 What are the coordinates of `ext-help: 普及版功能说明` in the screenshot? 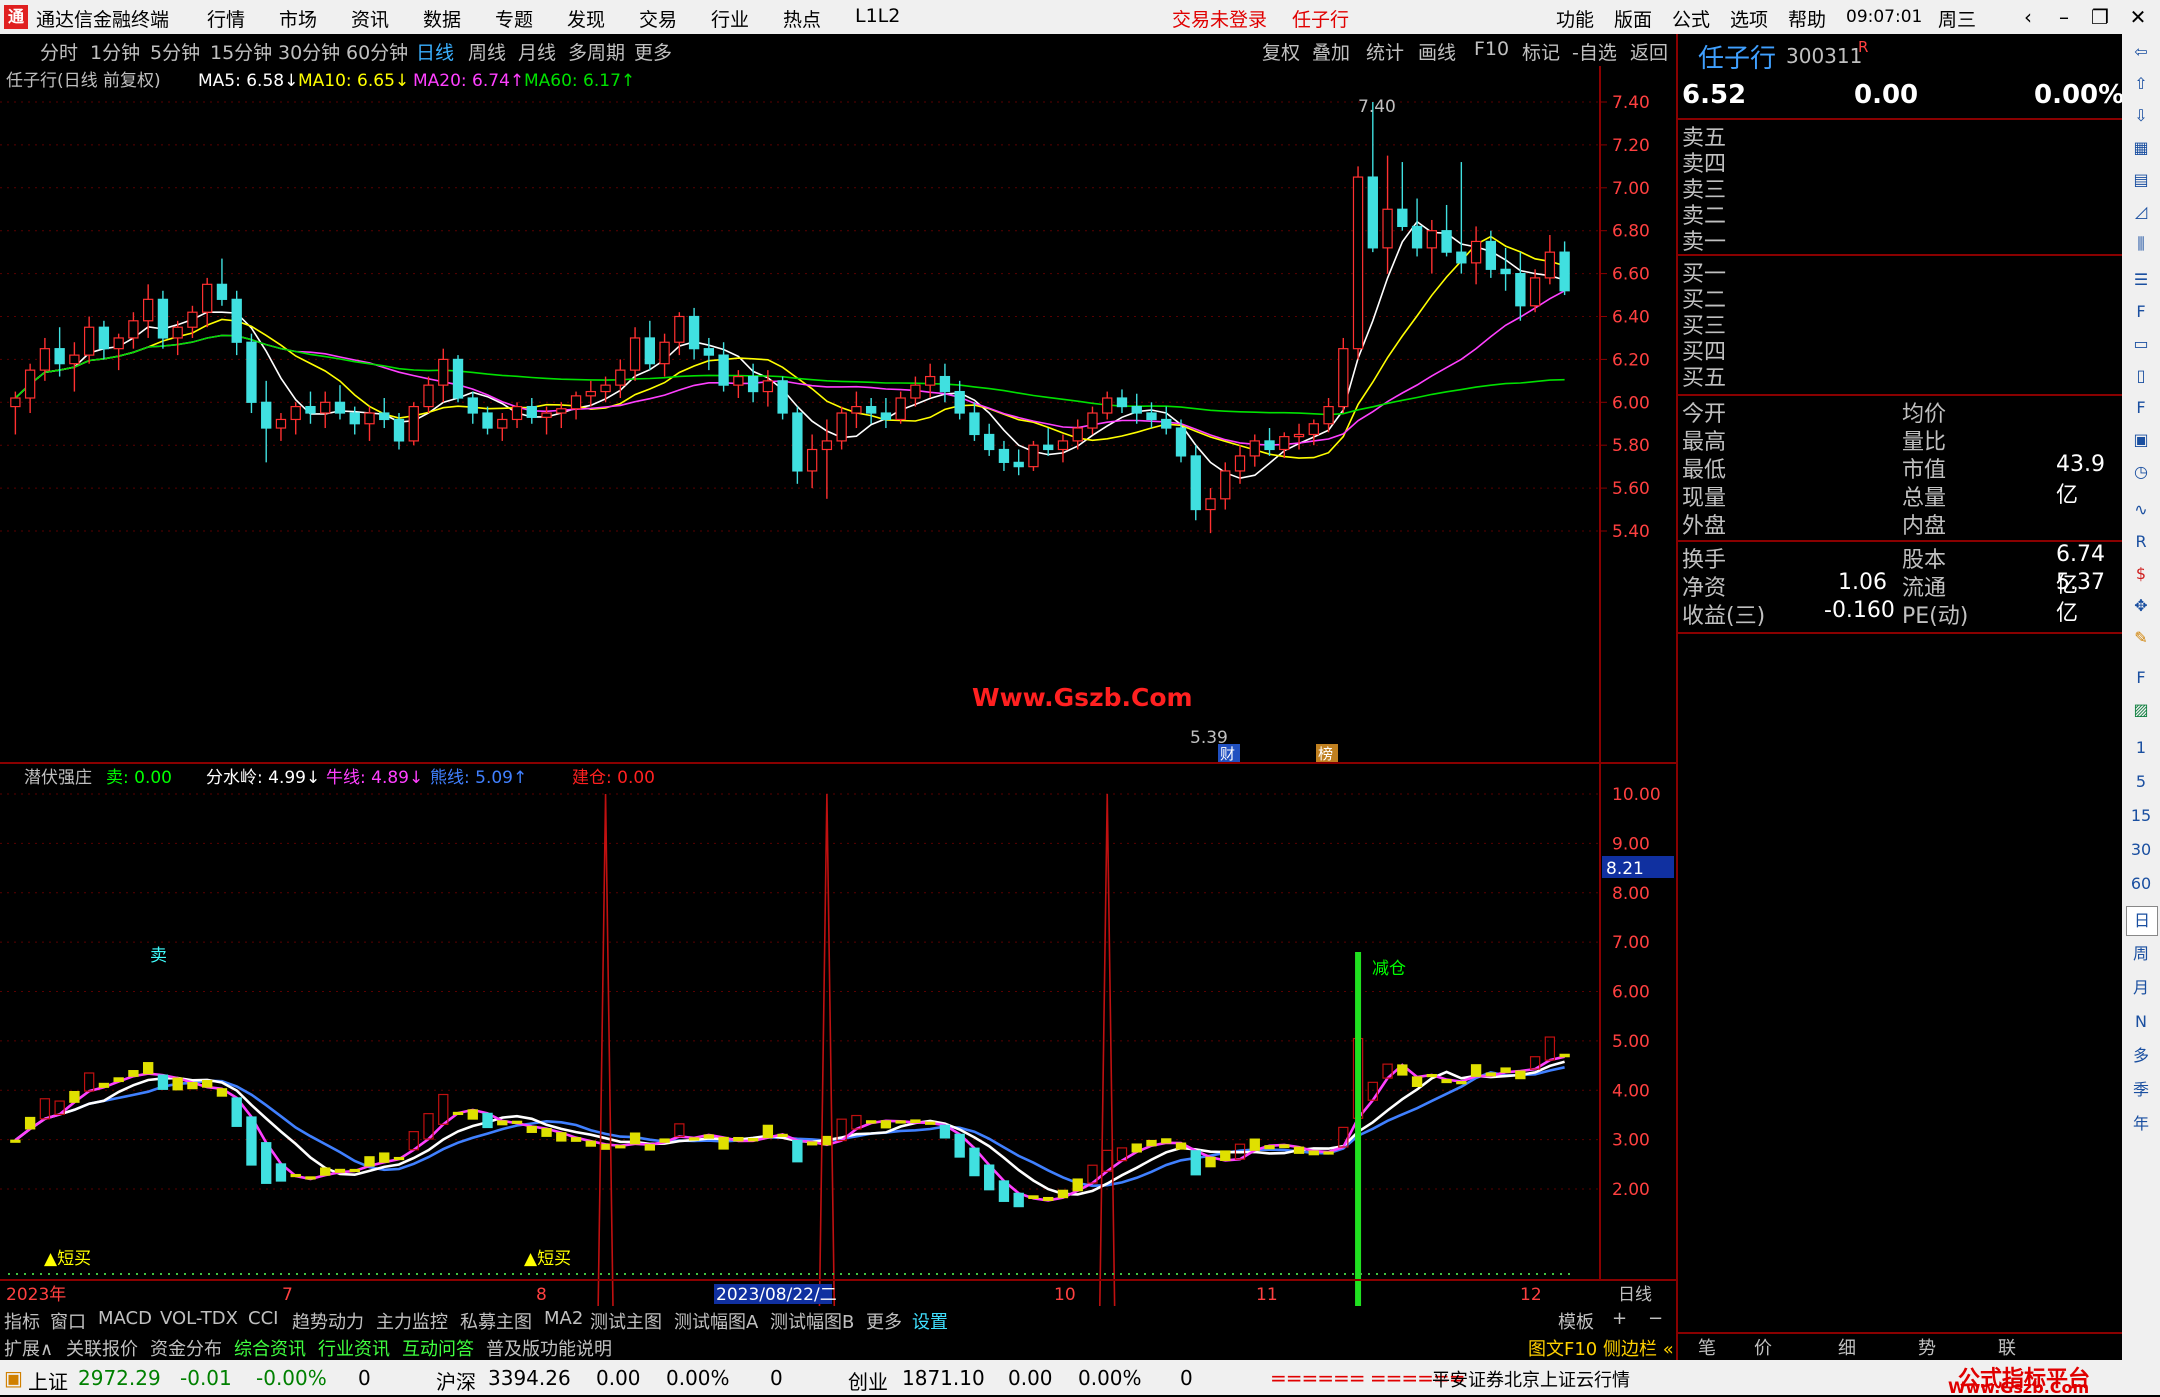 It's located at (549, 1348).